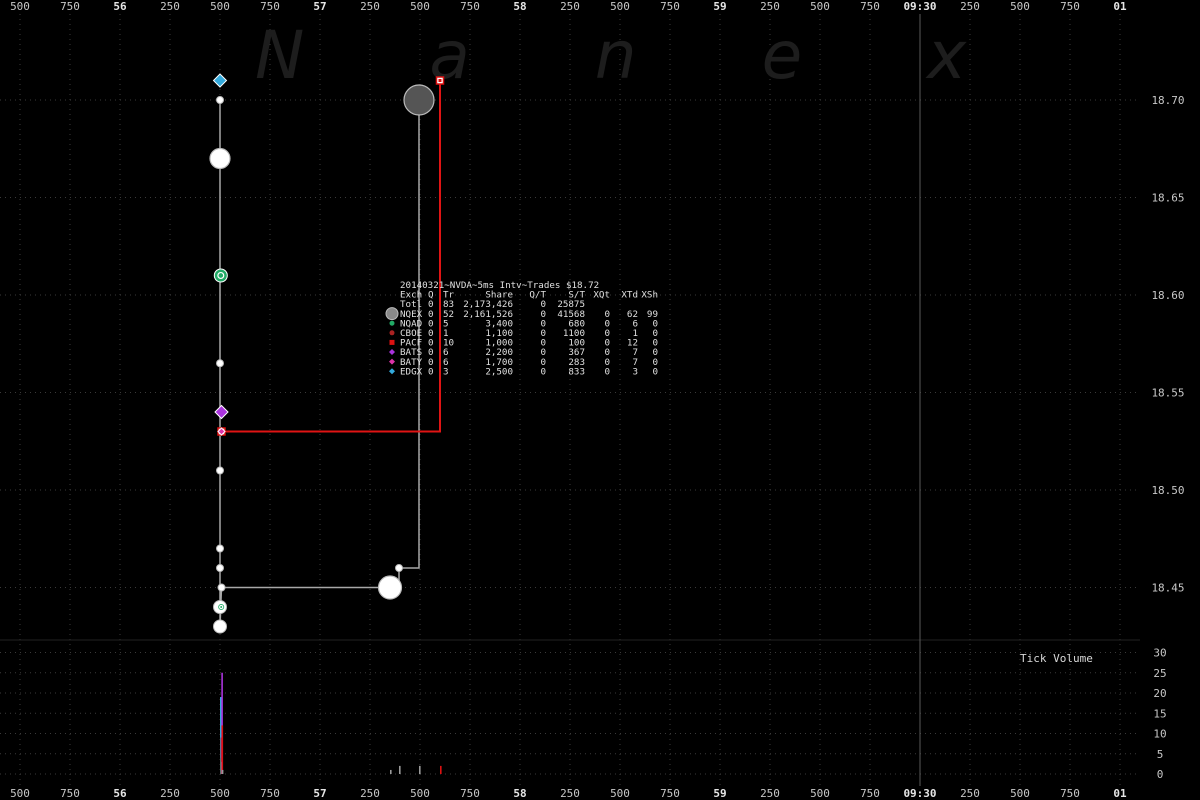 This screenshot has height=800, width=1200. I want to click on x-tick-label-bottom: 01, so click(1120, 793).